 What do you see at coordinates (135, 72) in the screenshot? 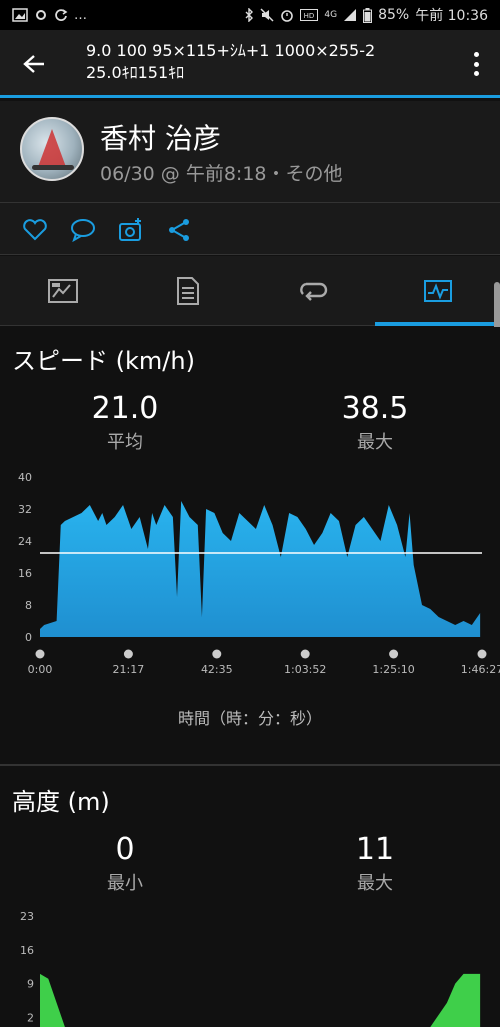
I see `activity-title-line2: 25.0ｷﾛ151ｷﾛ` at bounding box center [135, 72].